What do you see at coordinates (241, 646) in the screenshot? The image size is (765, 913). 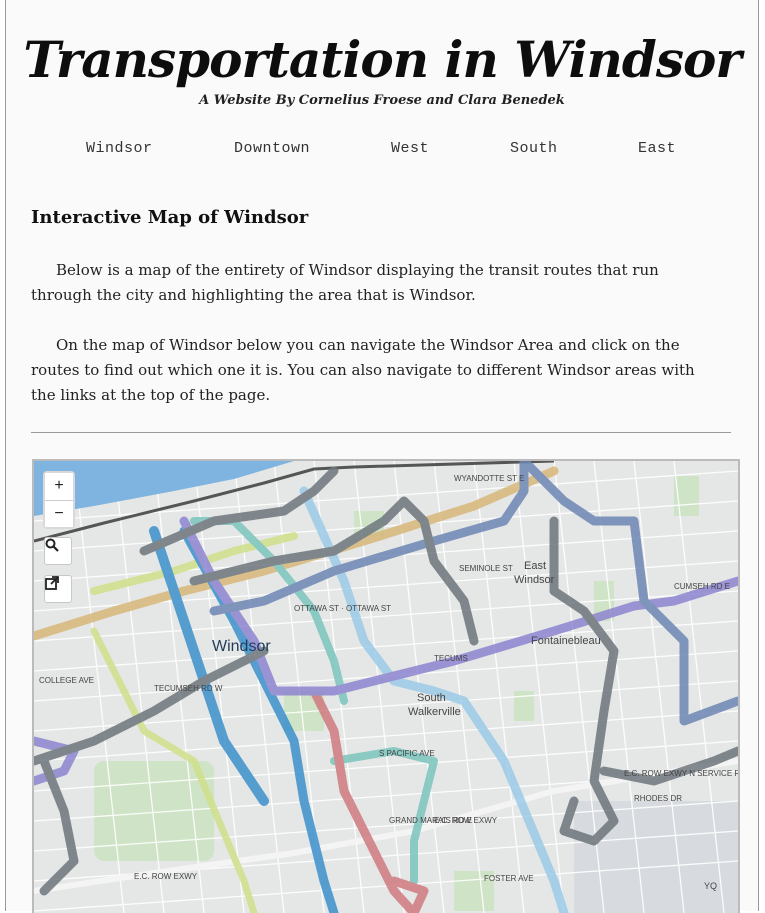 I see `label-city: Windsor` at bounding box center [241, 646].